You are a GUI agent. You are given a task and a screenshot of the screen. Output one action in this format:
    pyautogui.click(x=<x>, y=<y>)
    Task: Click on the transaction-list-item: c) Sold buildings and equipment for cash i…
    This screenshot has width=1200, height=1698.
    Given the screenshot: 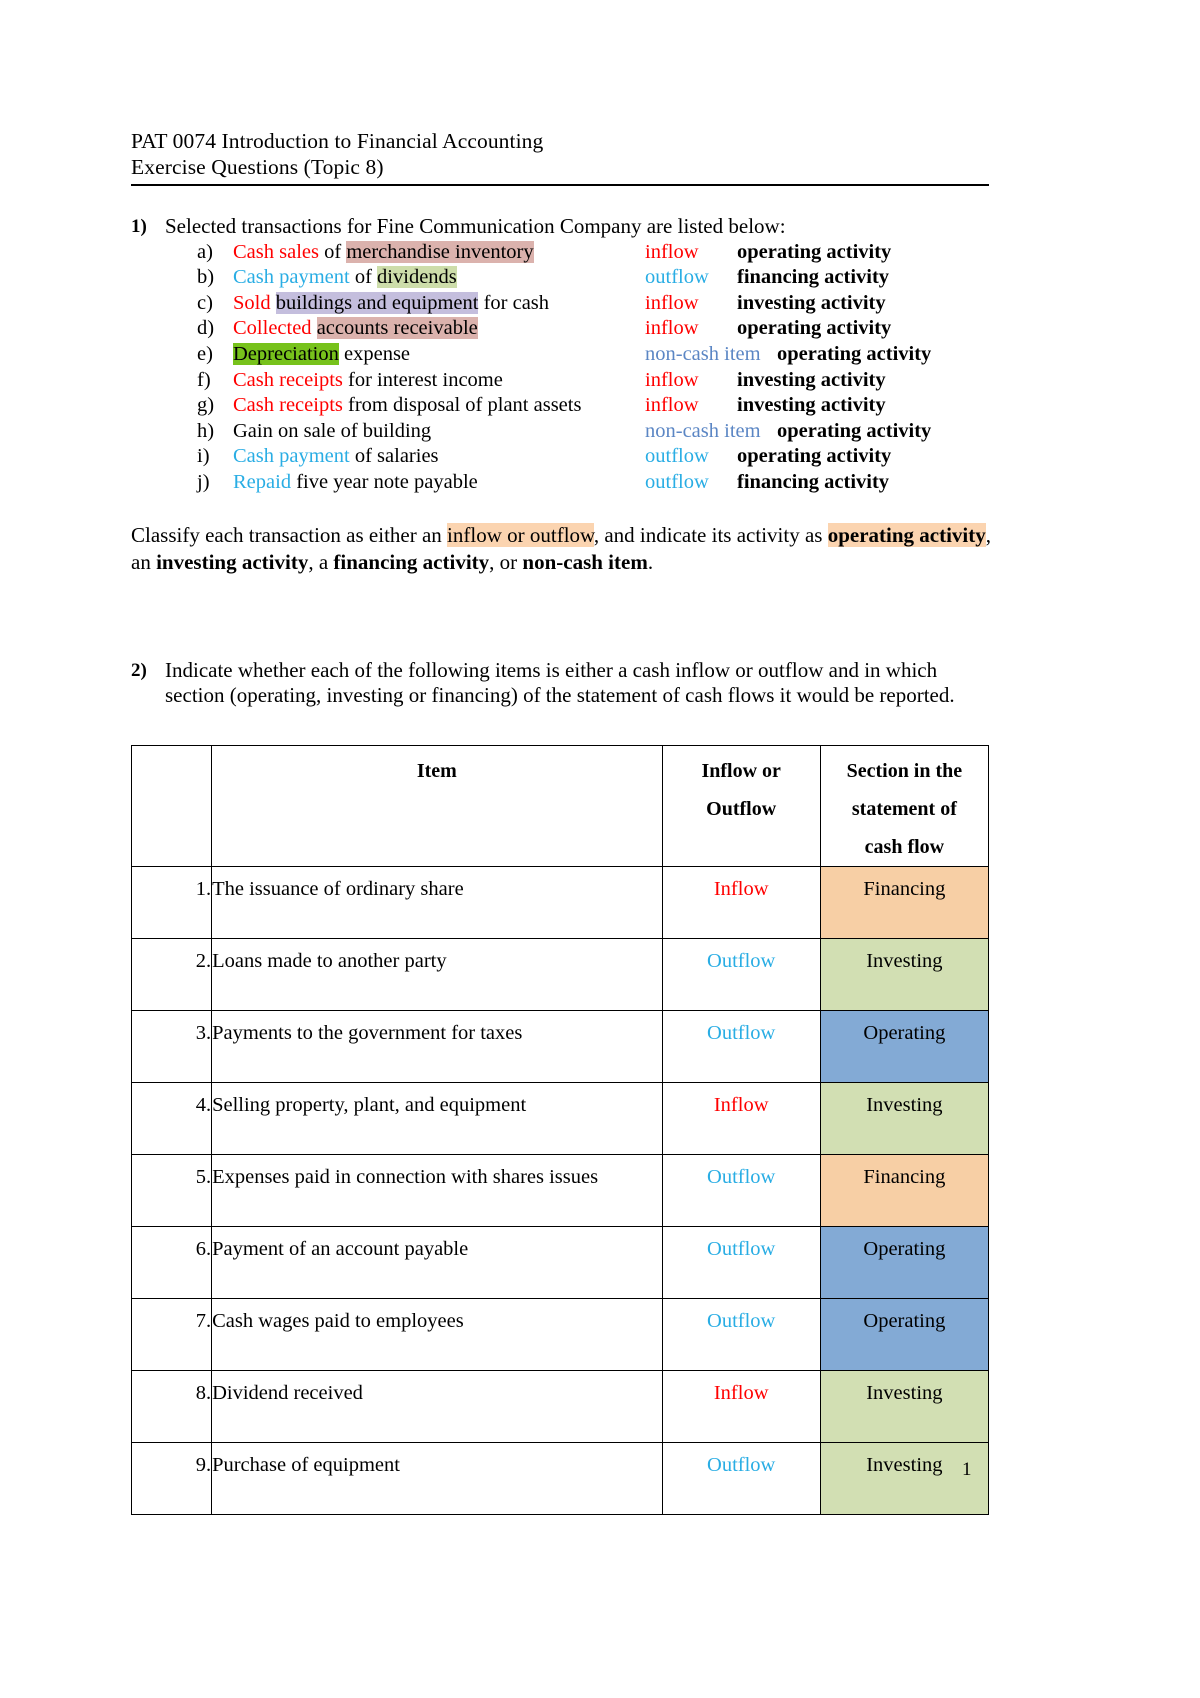 What is the action you would take?
    pyautogui.click(x=577, y=304)
    